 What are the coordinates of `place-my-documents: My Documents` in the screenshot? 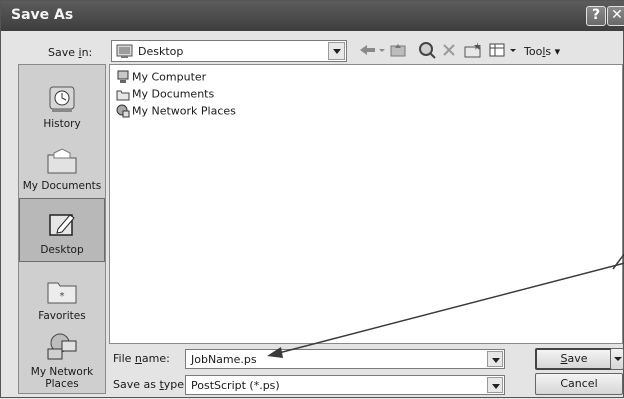 It's located at (62, 168).